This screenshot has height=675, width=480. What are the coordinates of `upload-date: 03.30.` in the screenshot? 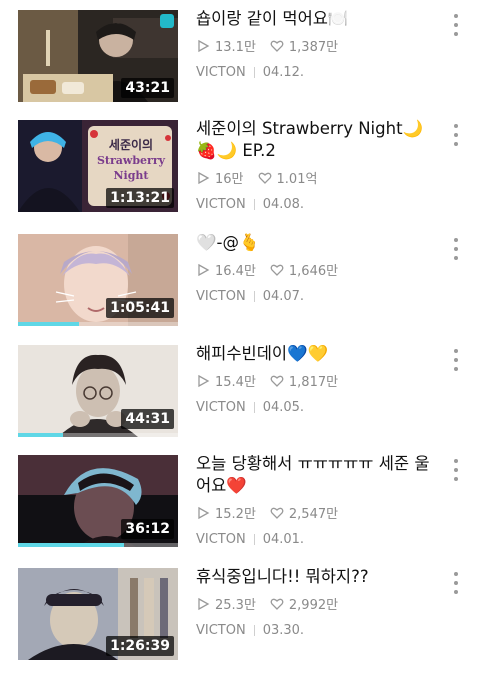 It's located at (283, 630).